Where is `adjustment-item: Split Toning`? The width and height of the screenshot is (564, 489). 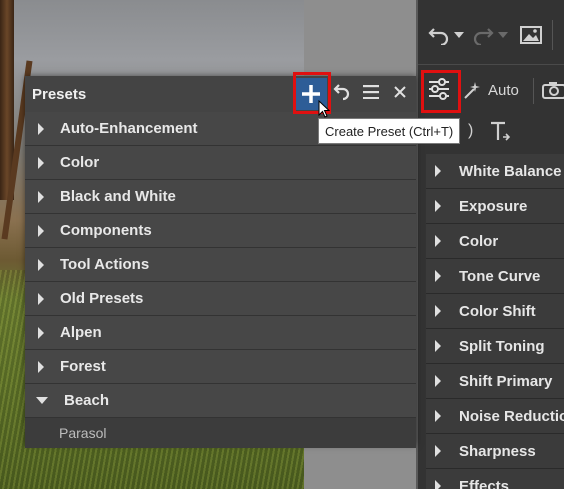
adjustment-item: Split Toning is located at coordinates (495, 346).